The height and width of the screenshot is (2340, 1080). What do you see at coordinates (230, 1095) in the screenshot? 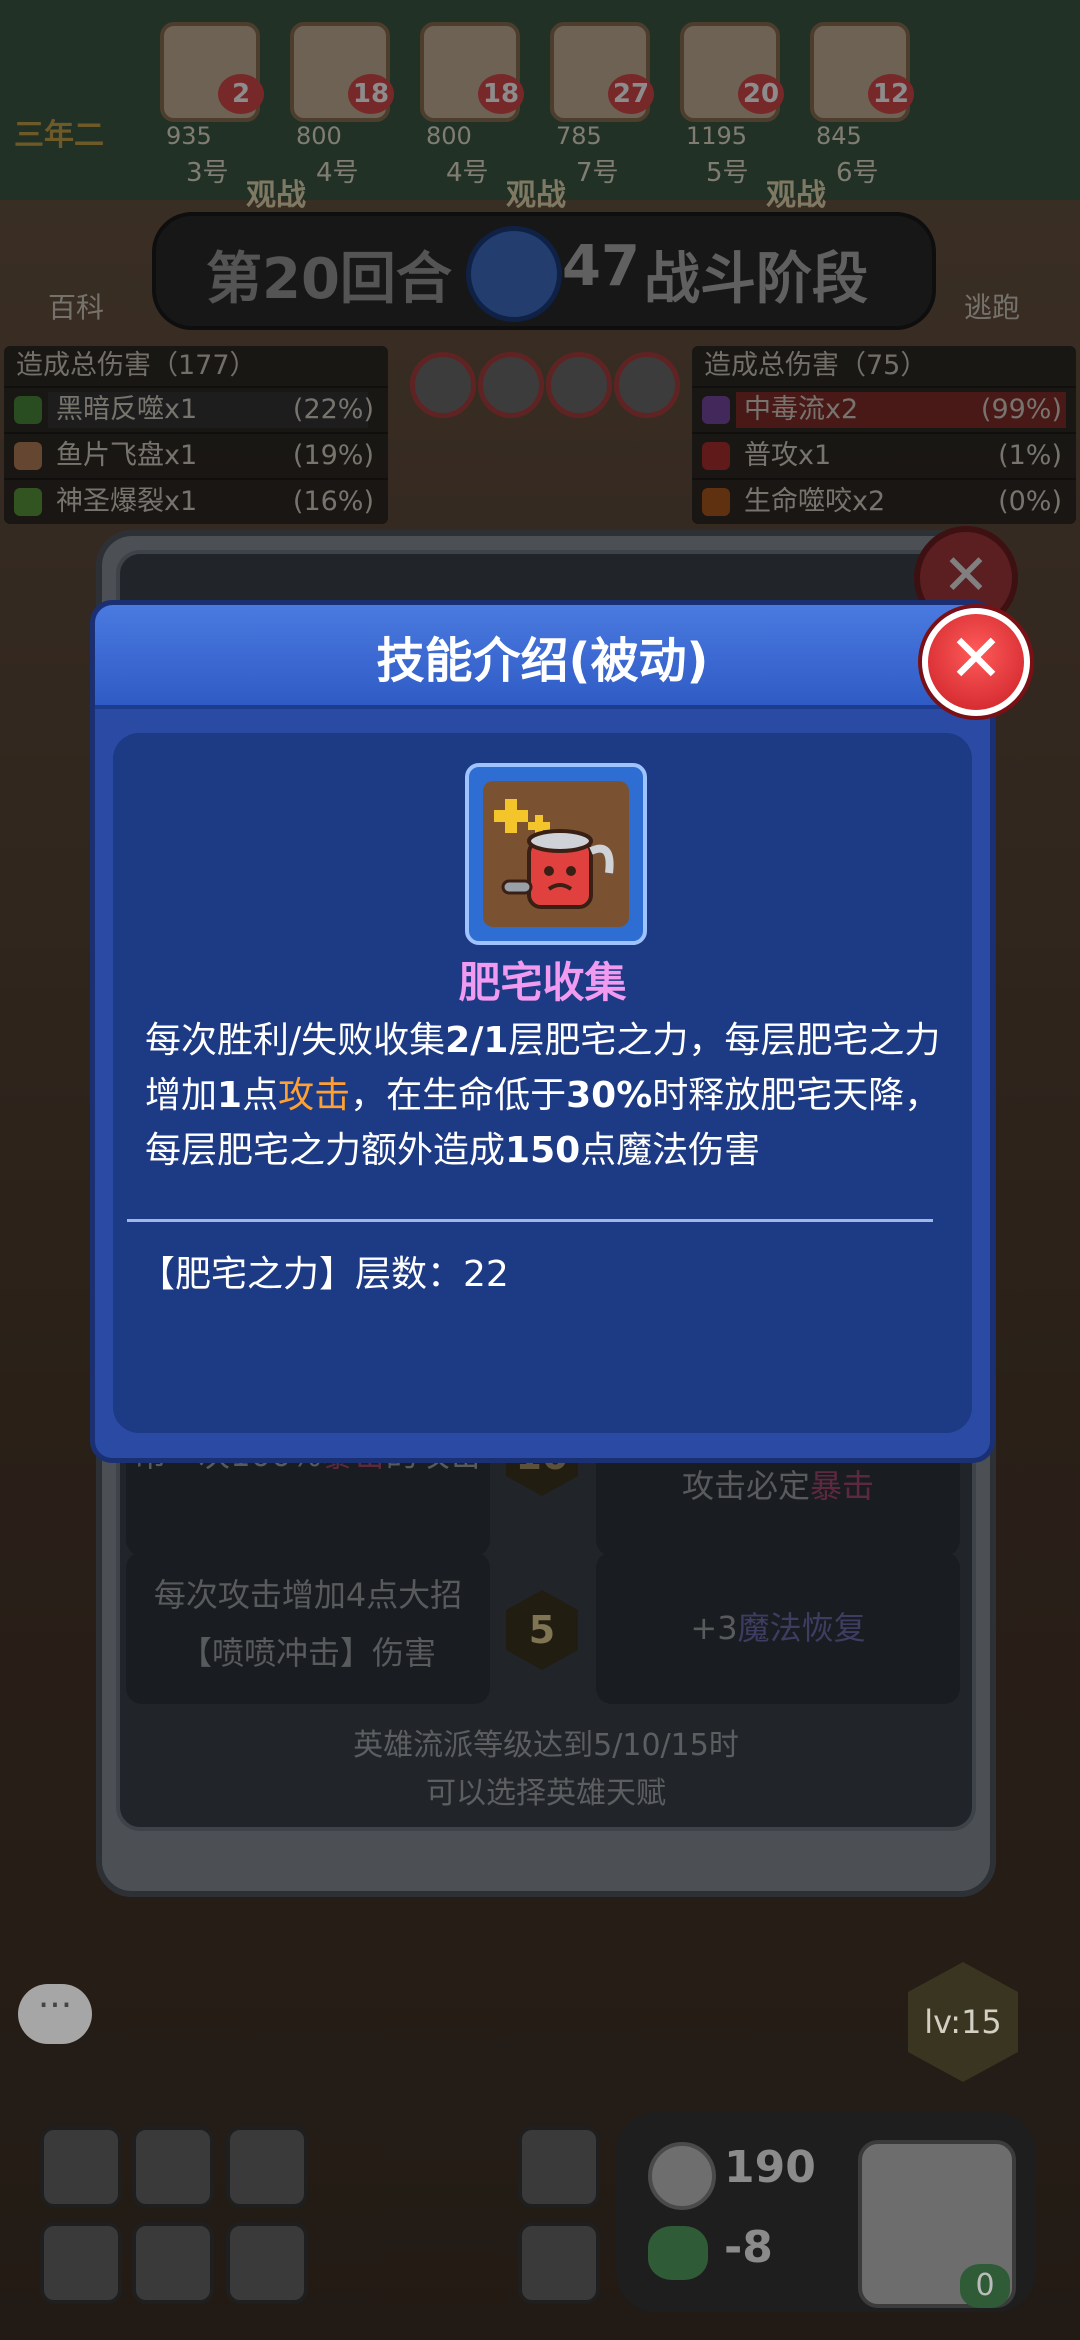
I see `desc-number: 1` at bounding box center [230, 1095].